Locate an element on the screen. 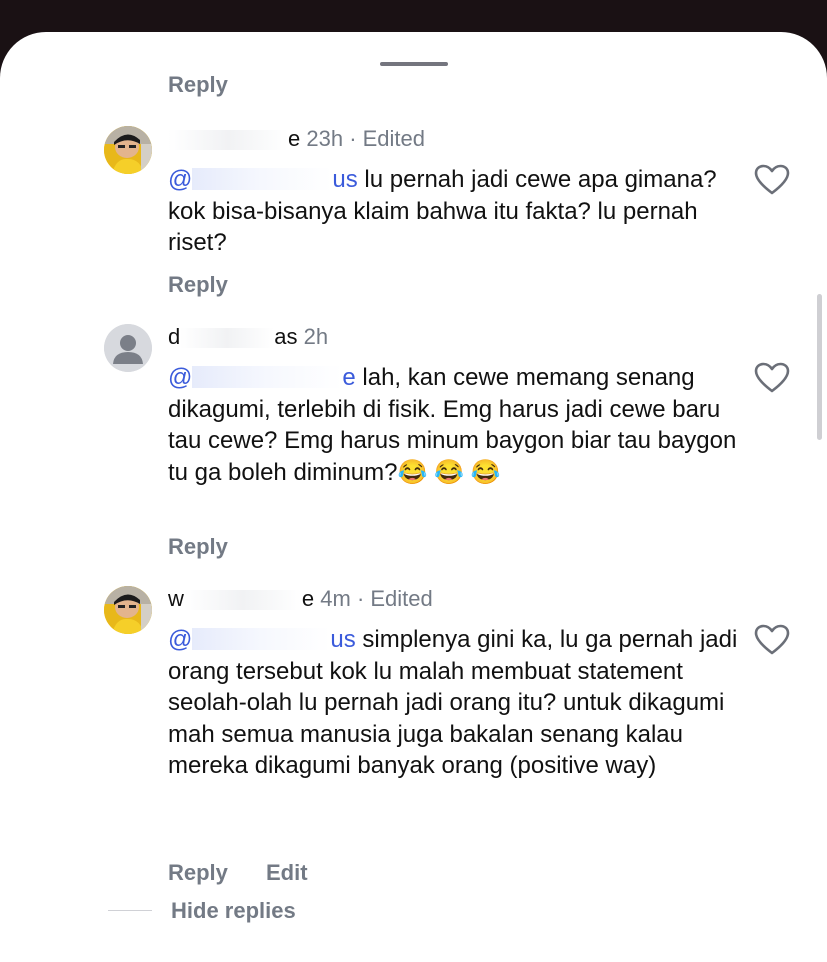 The height and width of the screenshot is (962, 827). username: w is located at coordinates (176, 598).